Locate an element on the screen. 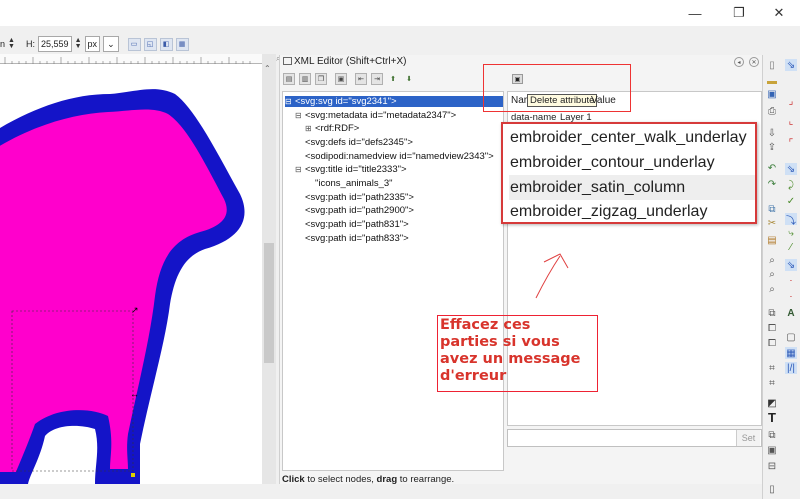  scrollbar-thumb is located at coordinates (269, 303).